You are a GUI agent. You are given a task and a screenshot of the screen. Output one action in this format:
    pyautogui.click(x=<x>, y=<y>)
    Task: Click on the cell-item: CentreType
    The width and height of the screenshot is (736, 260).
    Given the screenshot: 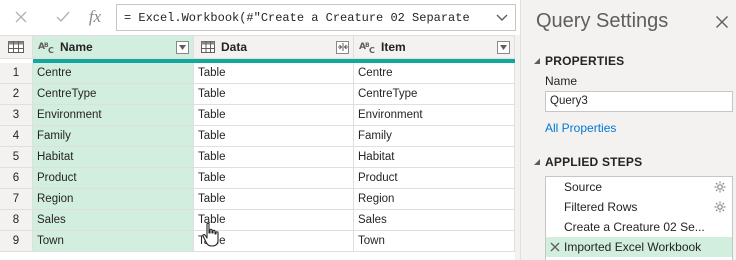 What is the action you would take?
    pyautogui.click(x=434, y=94)
    